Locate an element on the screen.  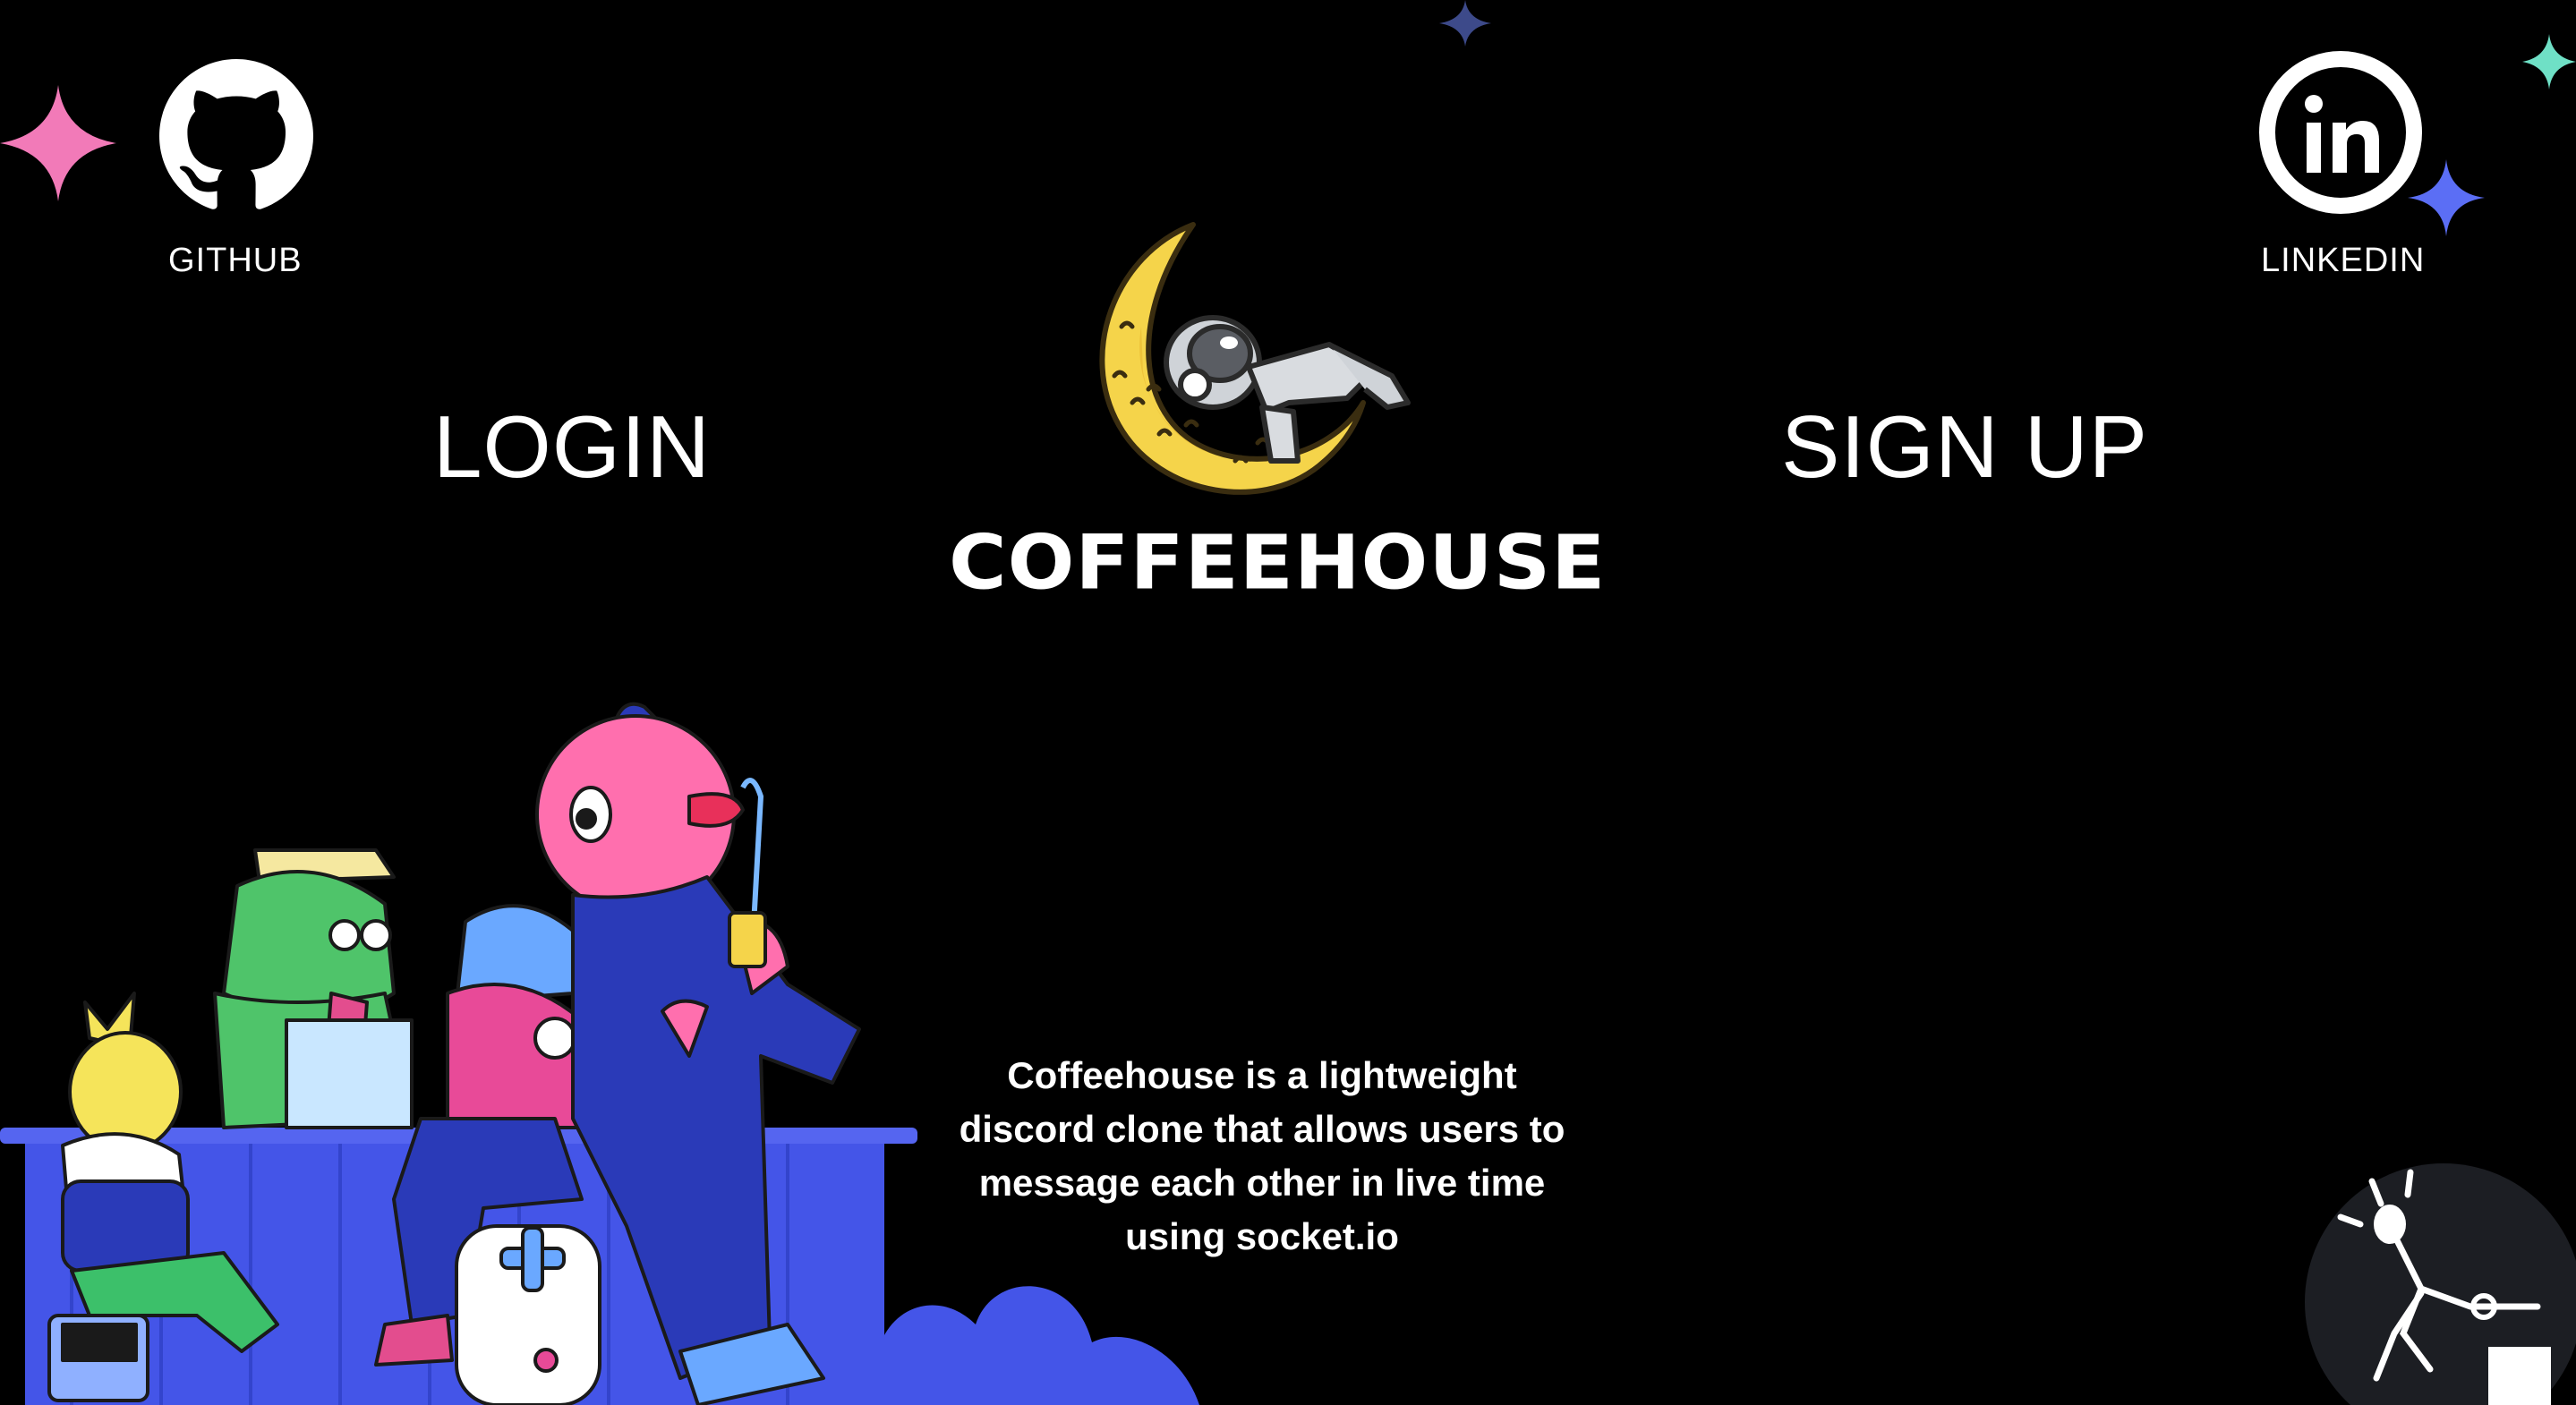
github-link is located at coordinates (236, 136).